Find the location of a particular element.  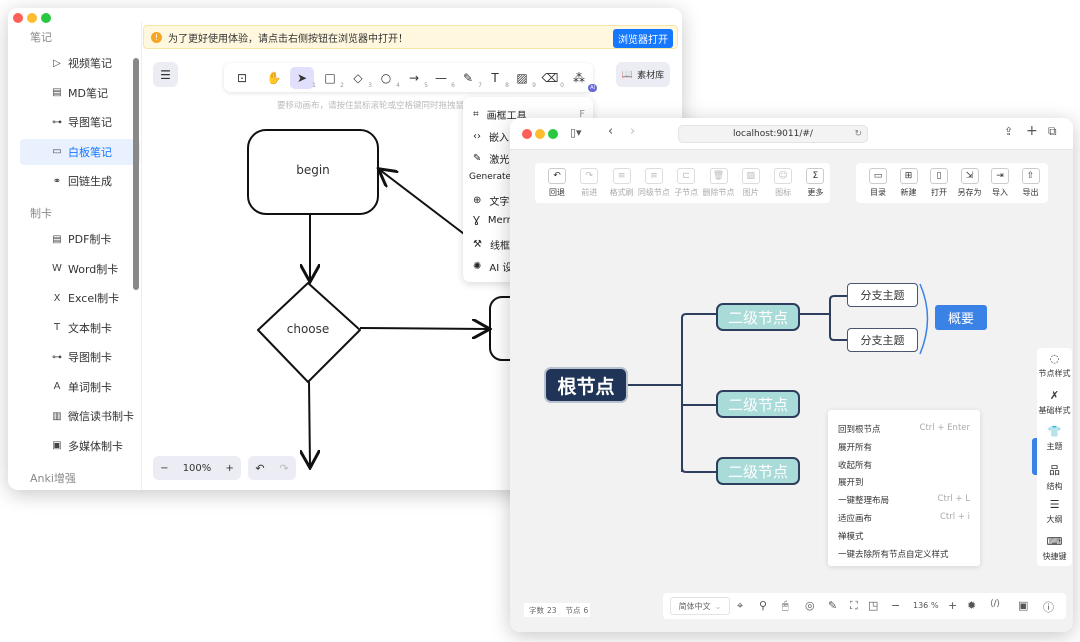

frame-icon: ⌗ is located at coordinates (476, 114).